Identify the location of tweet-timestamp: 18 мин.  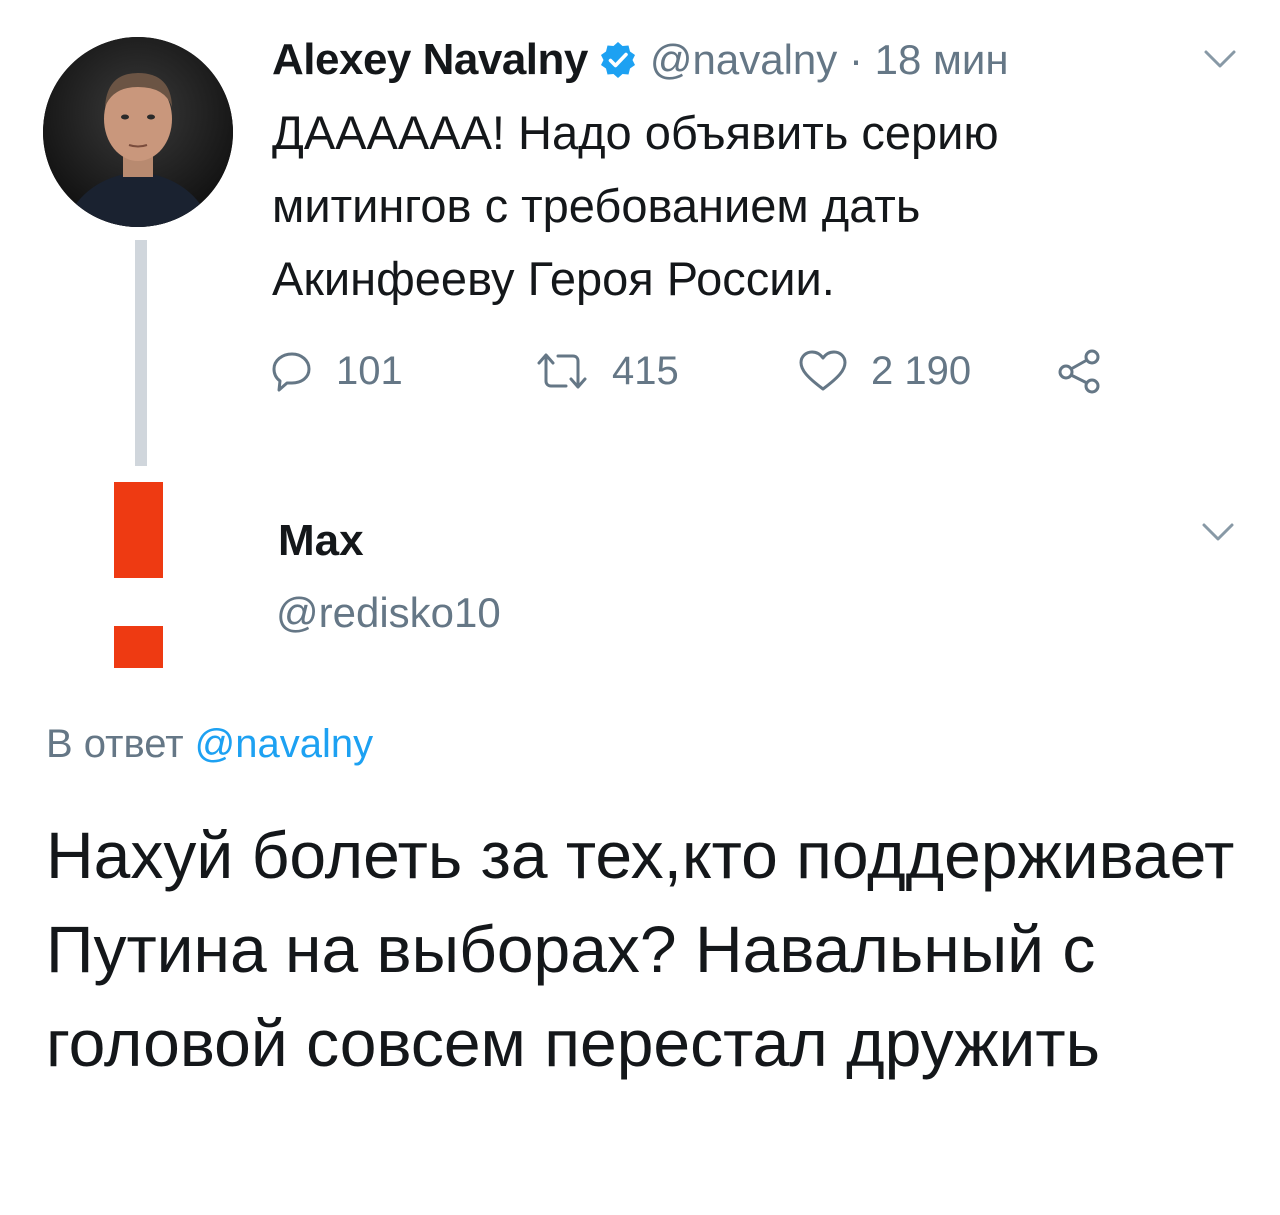
(942, 59).